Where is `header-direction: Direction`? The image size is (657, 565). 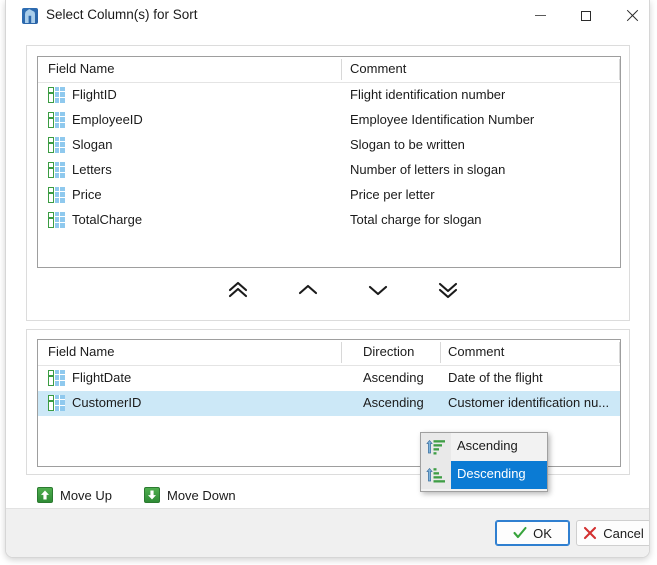 header-direction: Direction is located at coordinates (388, 351).